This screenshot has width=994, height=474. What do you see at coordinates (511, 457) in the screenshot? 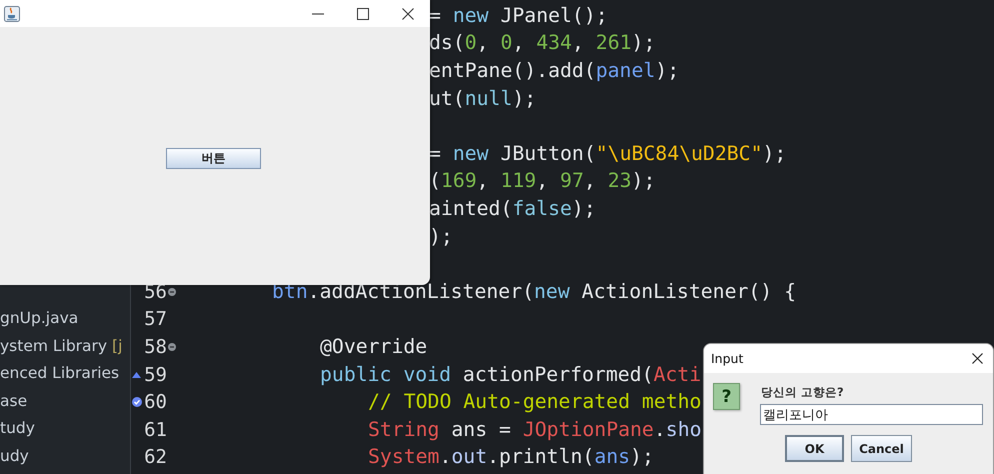
I see `code-line: System.out.println(ans);` at bounding box center [511, 457].